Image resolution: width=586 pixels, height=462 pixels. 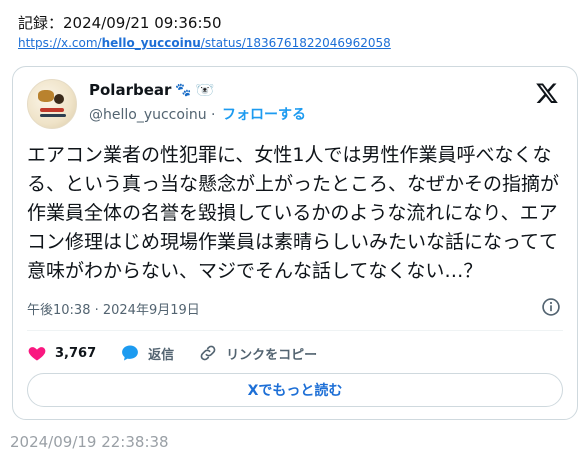 I want to click on heart-icon, so click(x=37, y=354).